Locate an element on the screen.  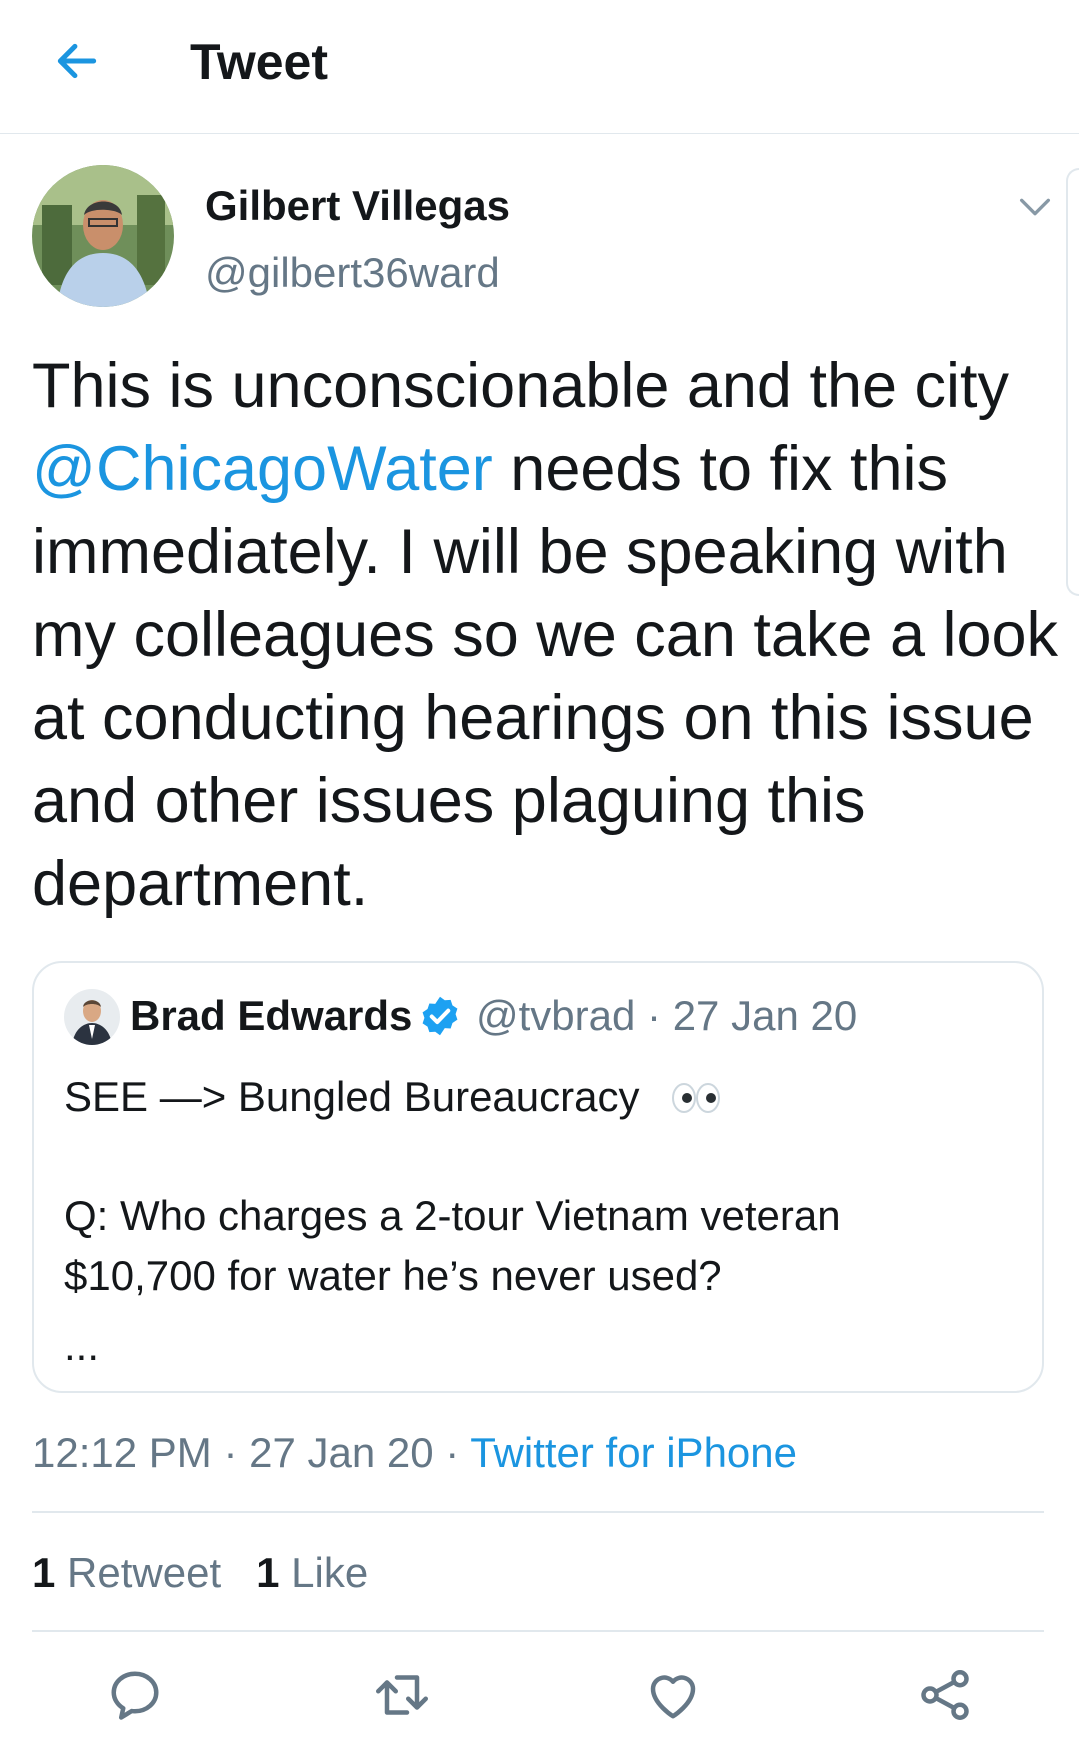
retweet-label: Retweet is located at coordinates (144, 1572).